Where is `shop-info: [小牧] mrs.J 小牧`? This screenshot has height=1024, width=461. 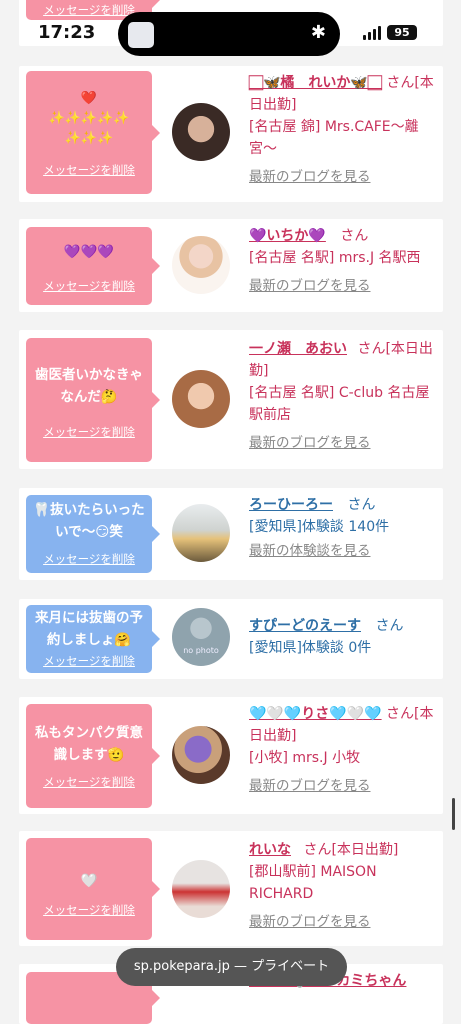
shop-info: [小牧] mrs.J 小牧 is located at coordinates (305, 758).